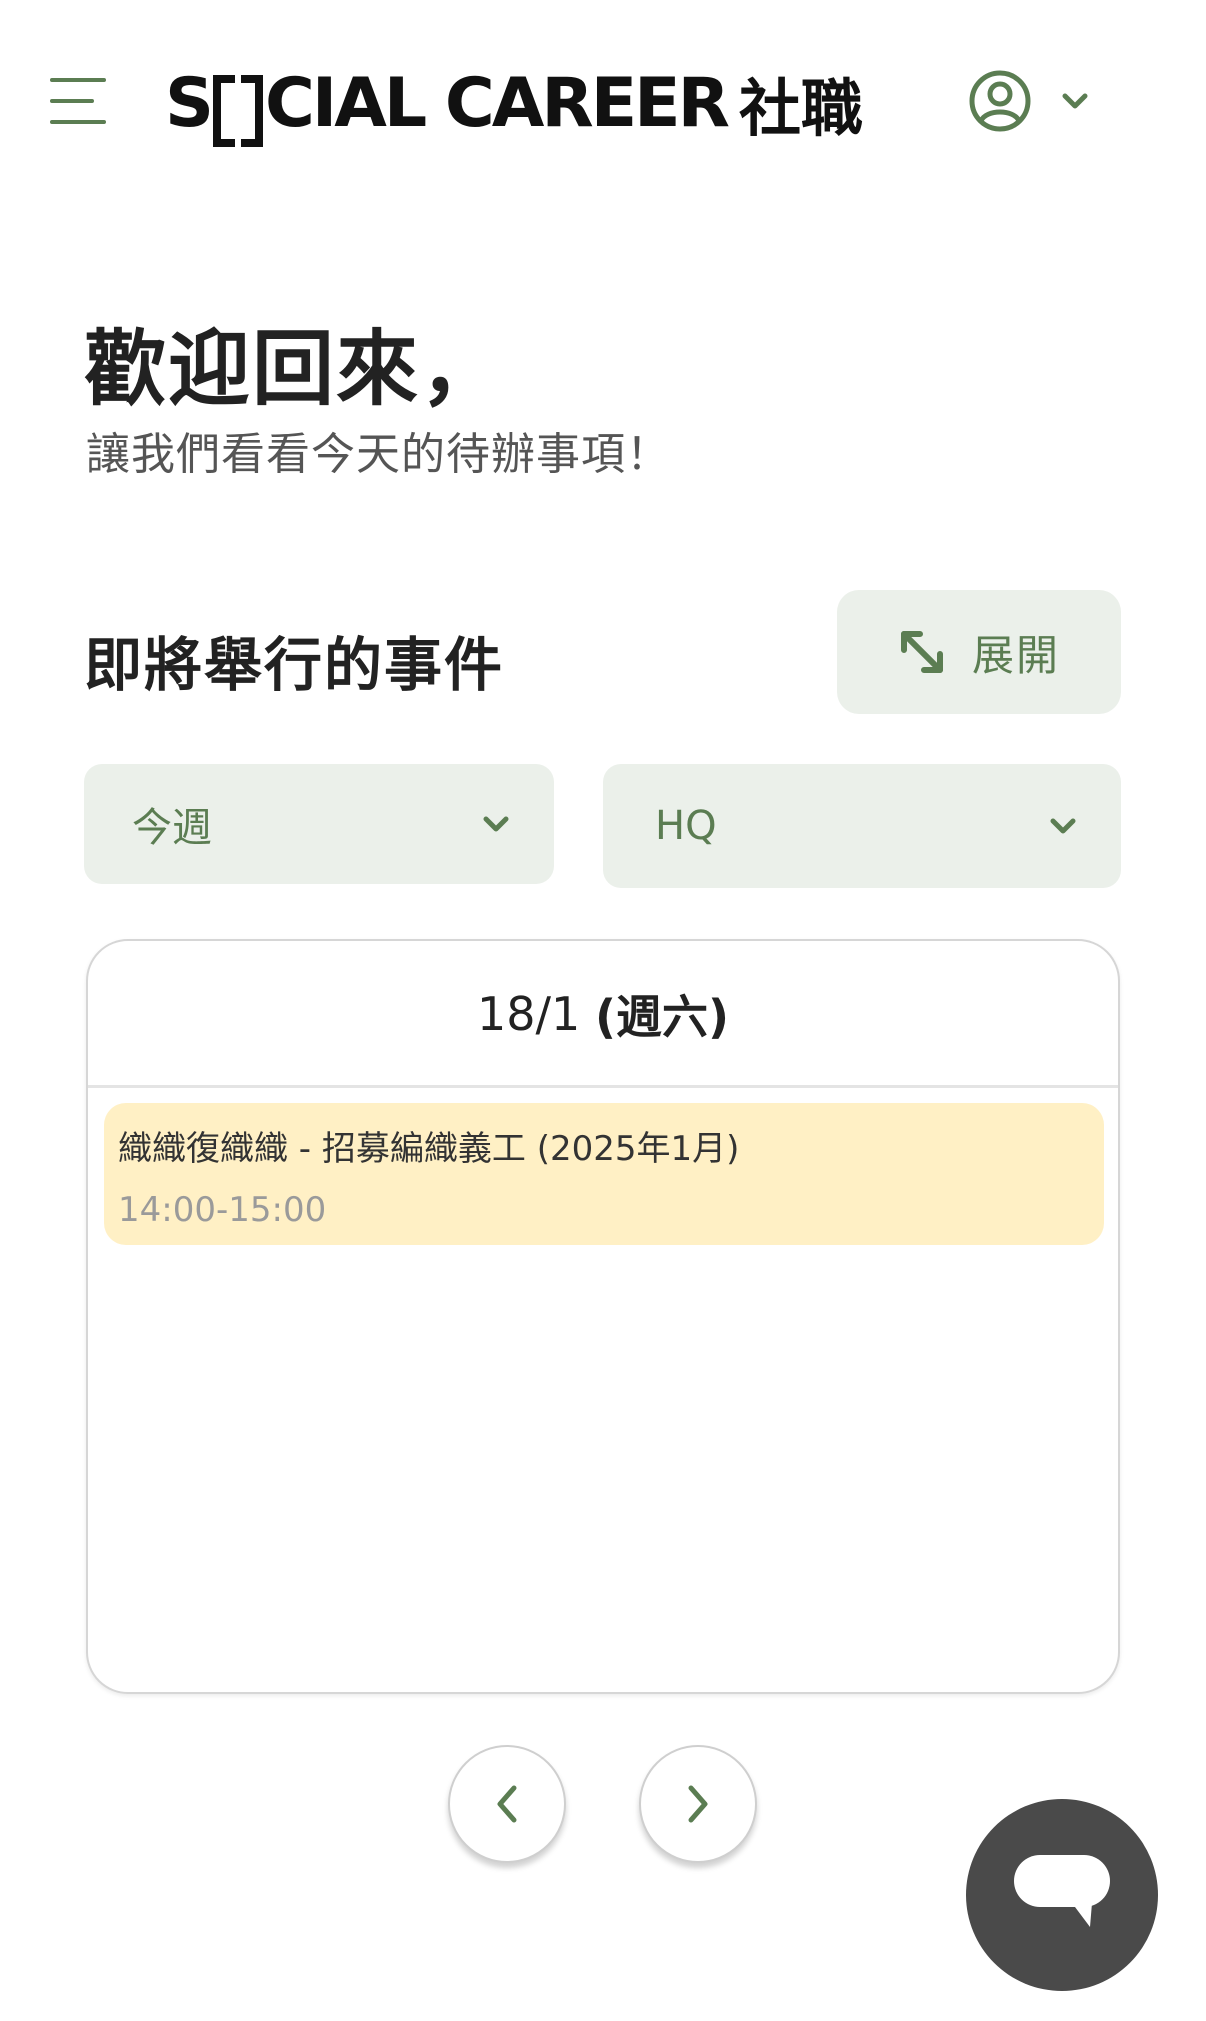 The height and width of the screenshot is (2021, 1206). Describe the element at coordinates (862, 826) in the screenshot. I see `location-select: HQ` at that location.